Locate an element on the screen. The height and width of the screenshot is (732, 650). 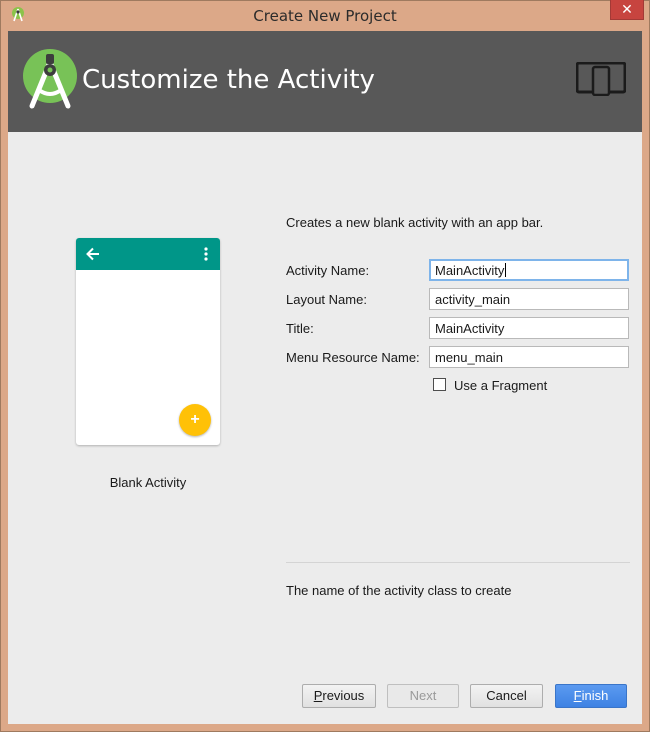
layout-name-label: Layout Name: is located at coordinates (326, 299).